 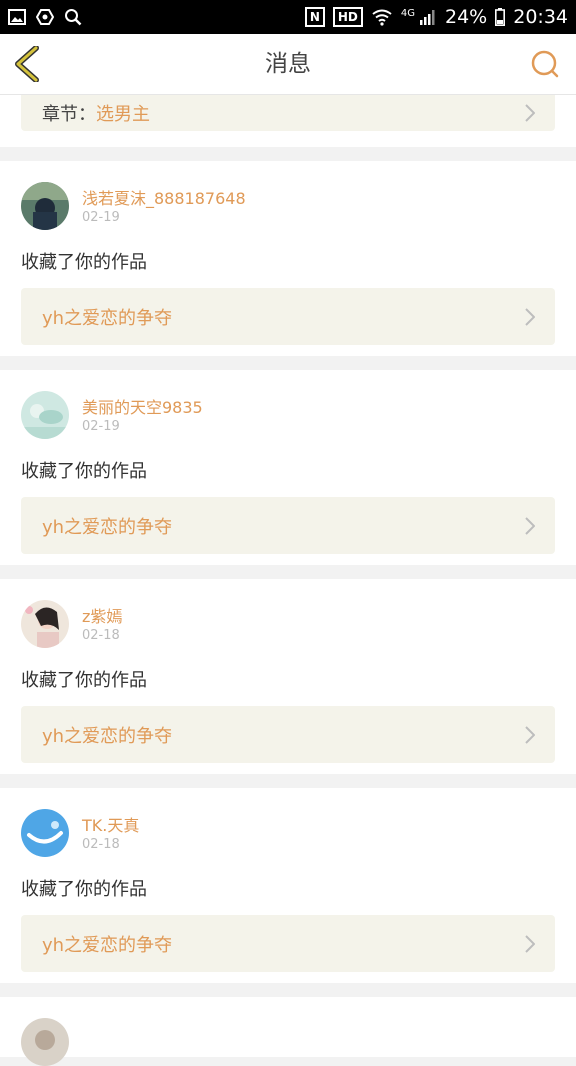 What do you see at coordinates (500, 17) in the screenshot?
I see `battery-icon` at bounding box center [500, 17].